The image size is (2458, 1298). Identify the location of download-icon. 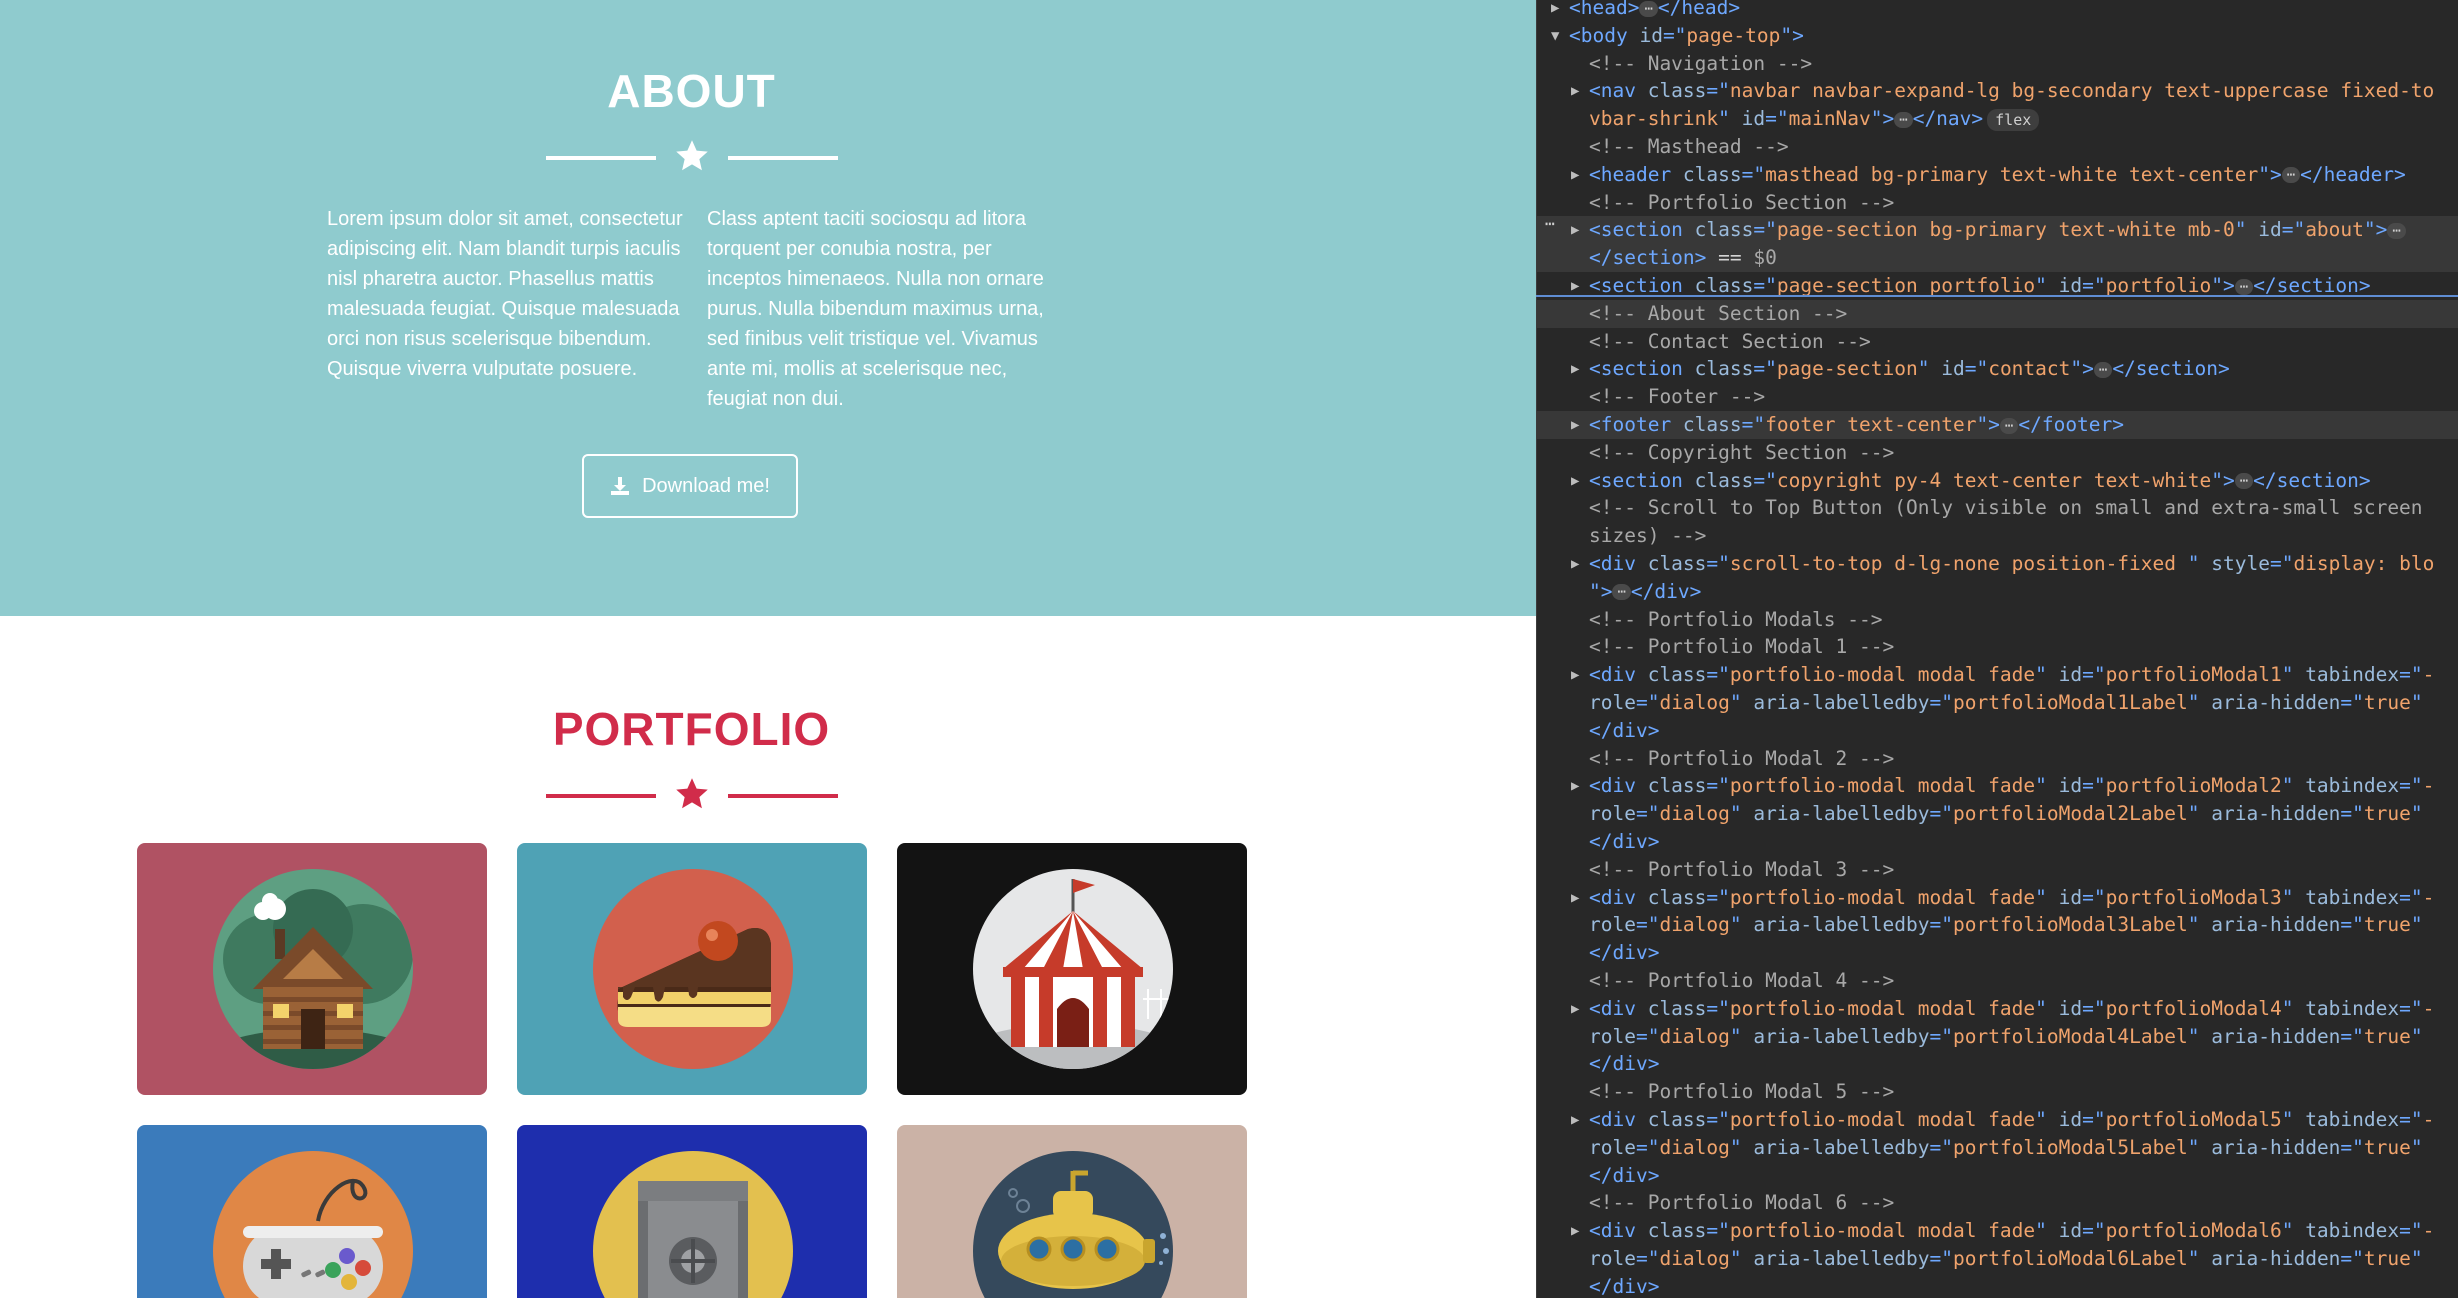
(620, 486).